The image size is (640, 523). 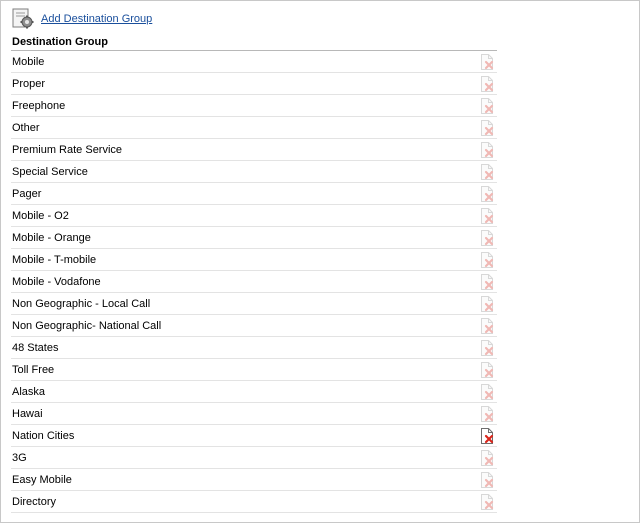 I want to click on table-row: Mobile - T-mobile, so click(x=254, y=260).